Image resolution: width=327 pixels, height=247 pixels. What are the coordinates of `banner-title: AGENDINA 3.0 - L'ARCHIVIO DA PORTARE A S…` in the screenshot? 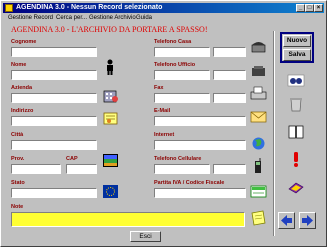 It's located at (109, 29).